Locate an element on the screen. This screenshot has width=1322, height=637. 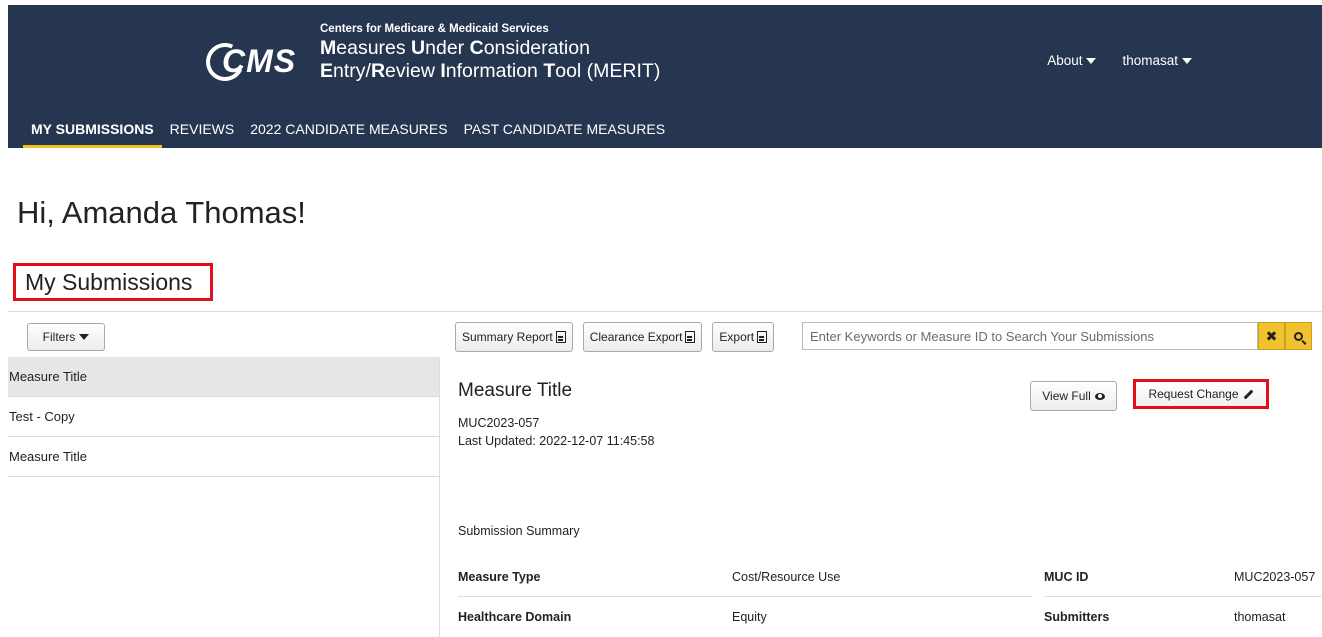
search-icon is located at coordinates (1298, 336).